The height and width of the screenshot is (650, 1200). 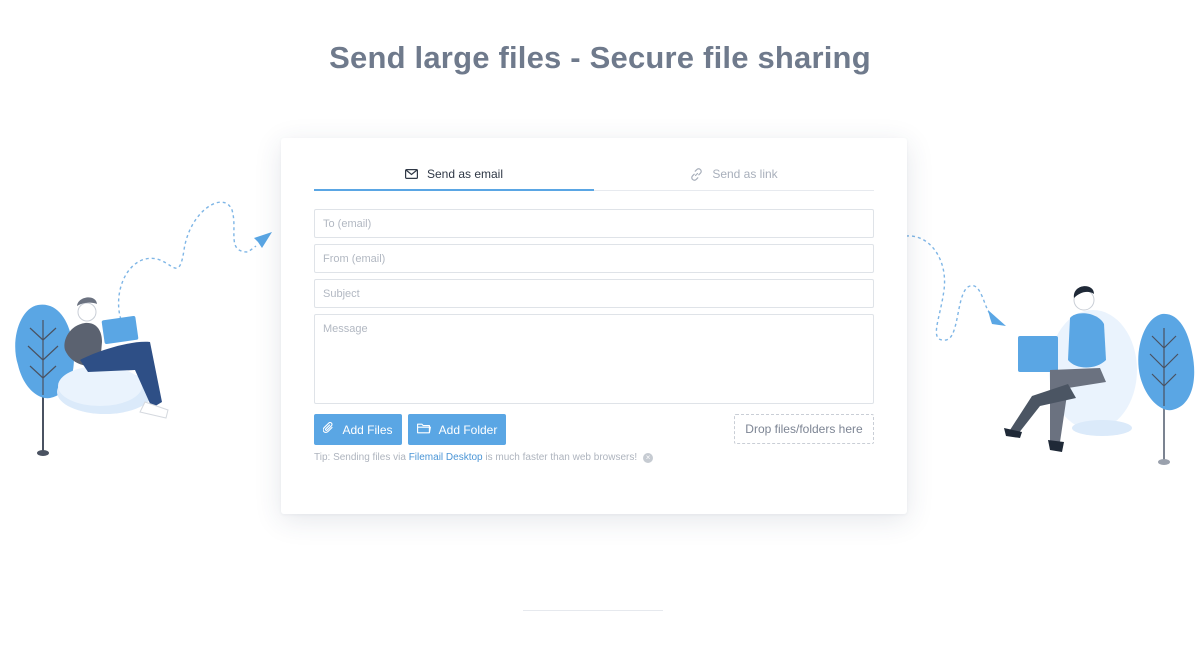 What do you see at coordinates (696, 174) in the screenshot?
I see `link-icon` at bounding box center [696, 174].